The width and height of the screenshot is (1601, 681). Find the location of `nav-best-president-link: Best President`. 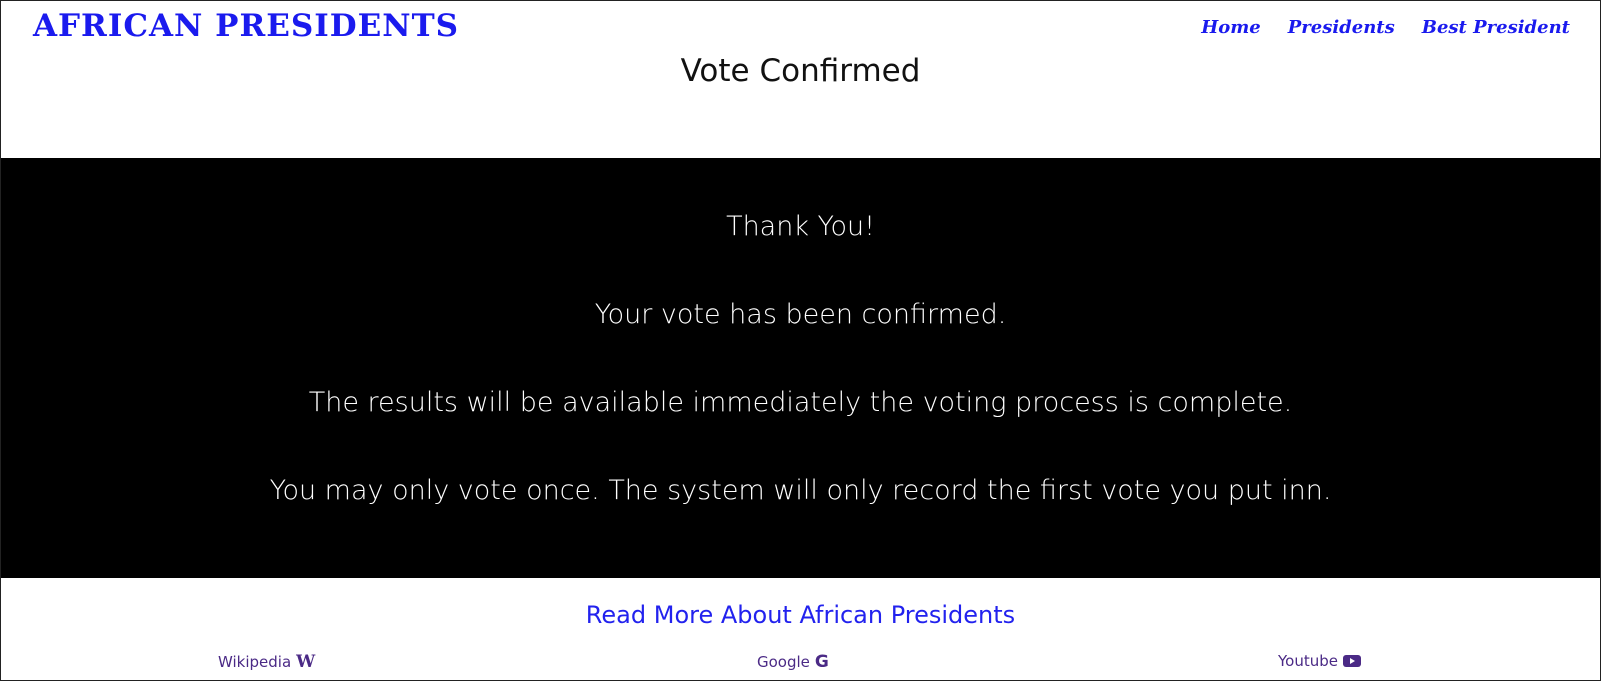

nav-best-president-link: Best President is located at coordinates (1496, 27).